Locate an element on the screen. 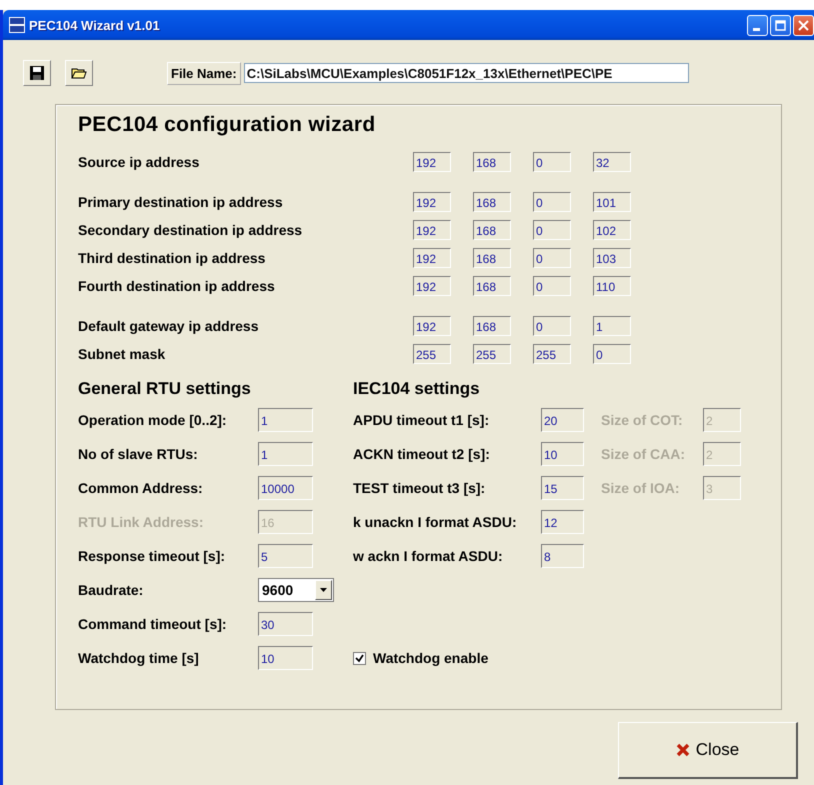 This screenshot has height=785, width=814. text-field: 8 is located at coordinates (562, 556).